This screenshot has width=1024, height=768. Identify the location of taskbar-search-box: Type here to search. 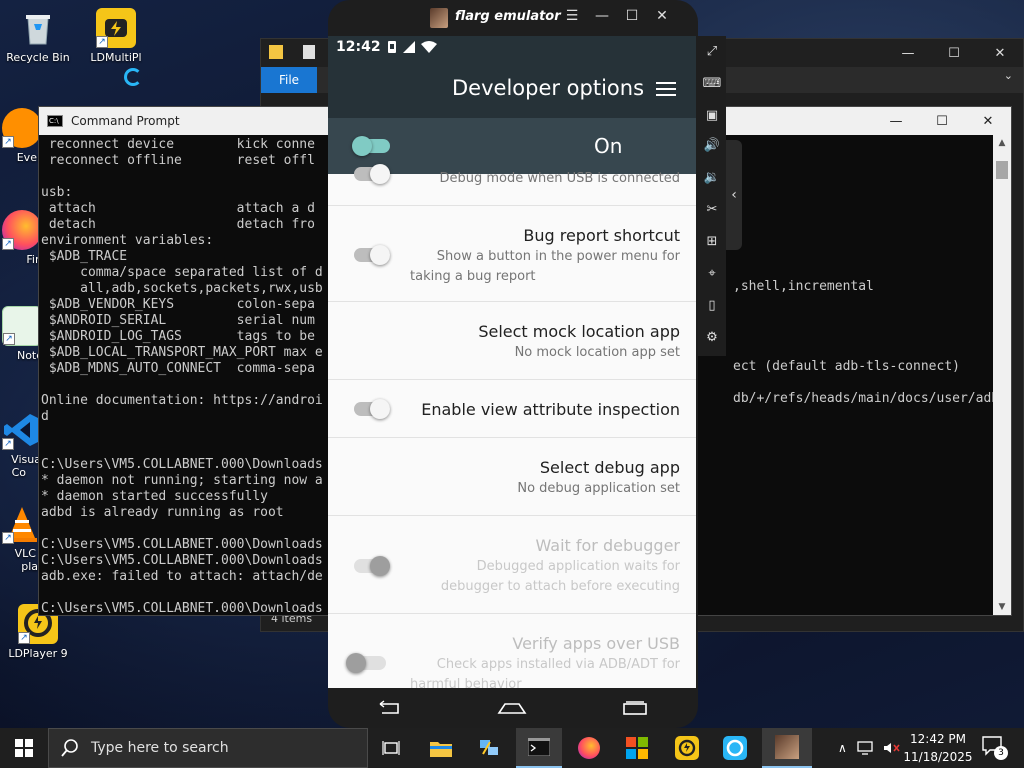
(208, 748).